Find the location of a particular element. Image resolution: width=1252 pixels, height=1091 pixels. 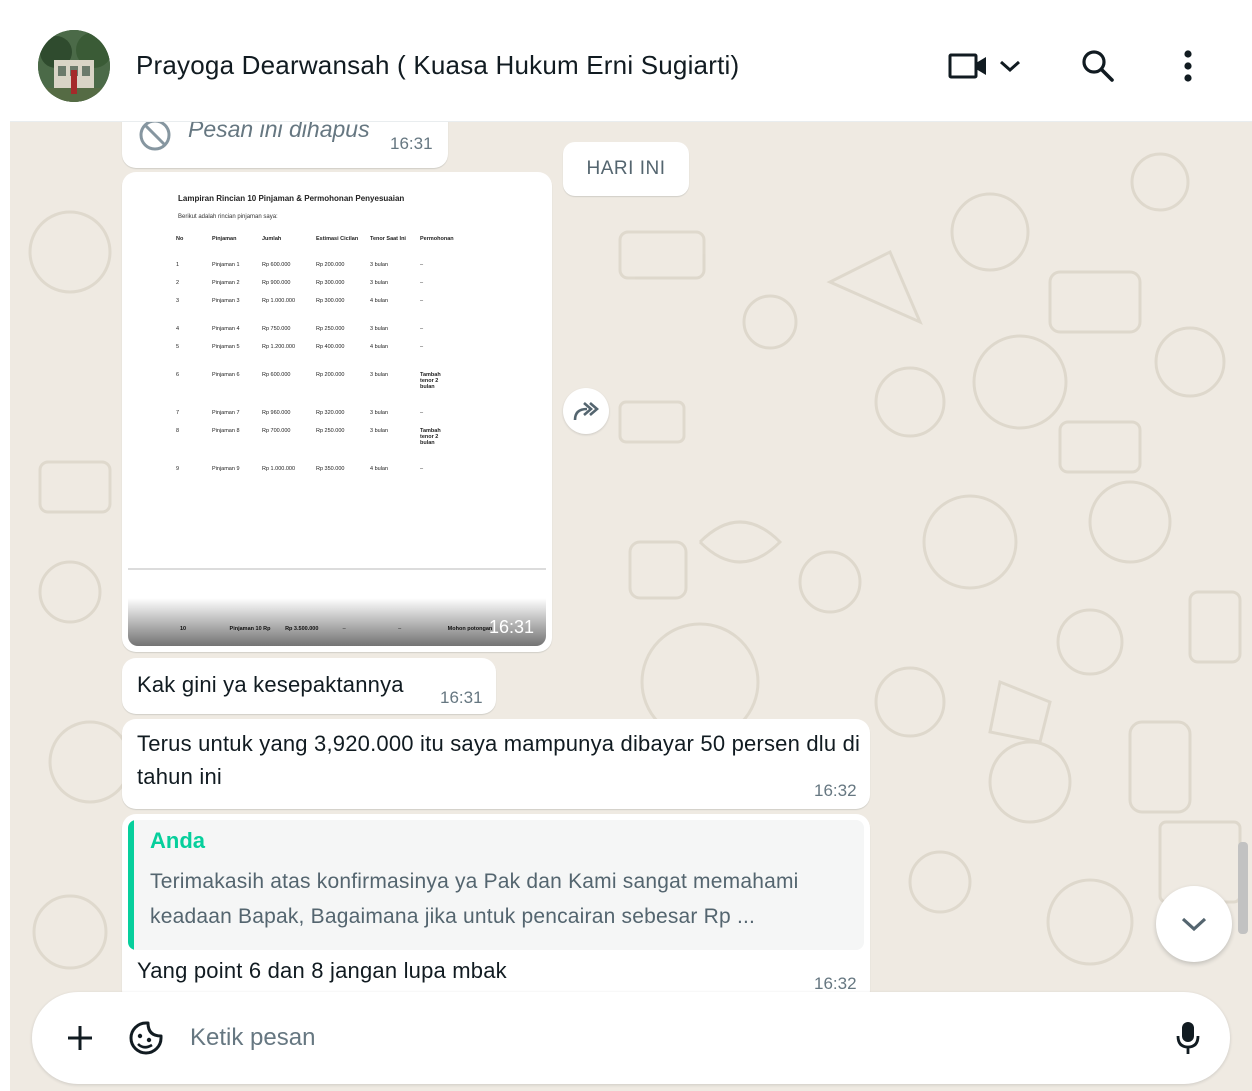

plus-icon is located at coordinates (80, 1038).